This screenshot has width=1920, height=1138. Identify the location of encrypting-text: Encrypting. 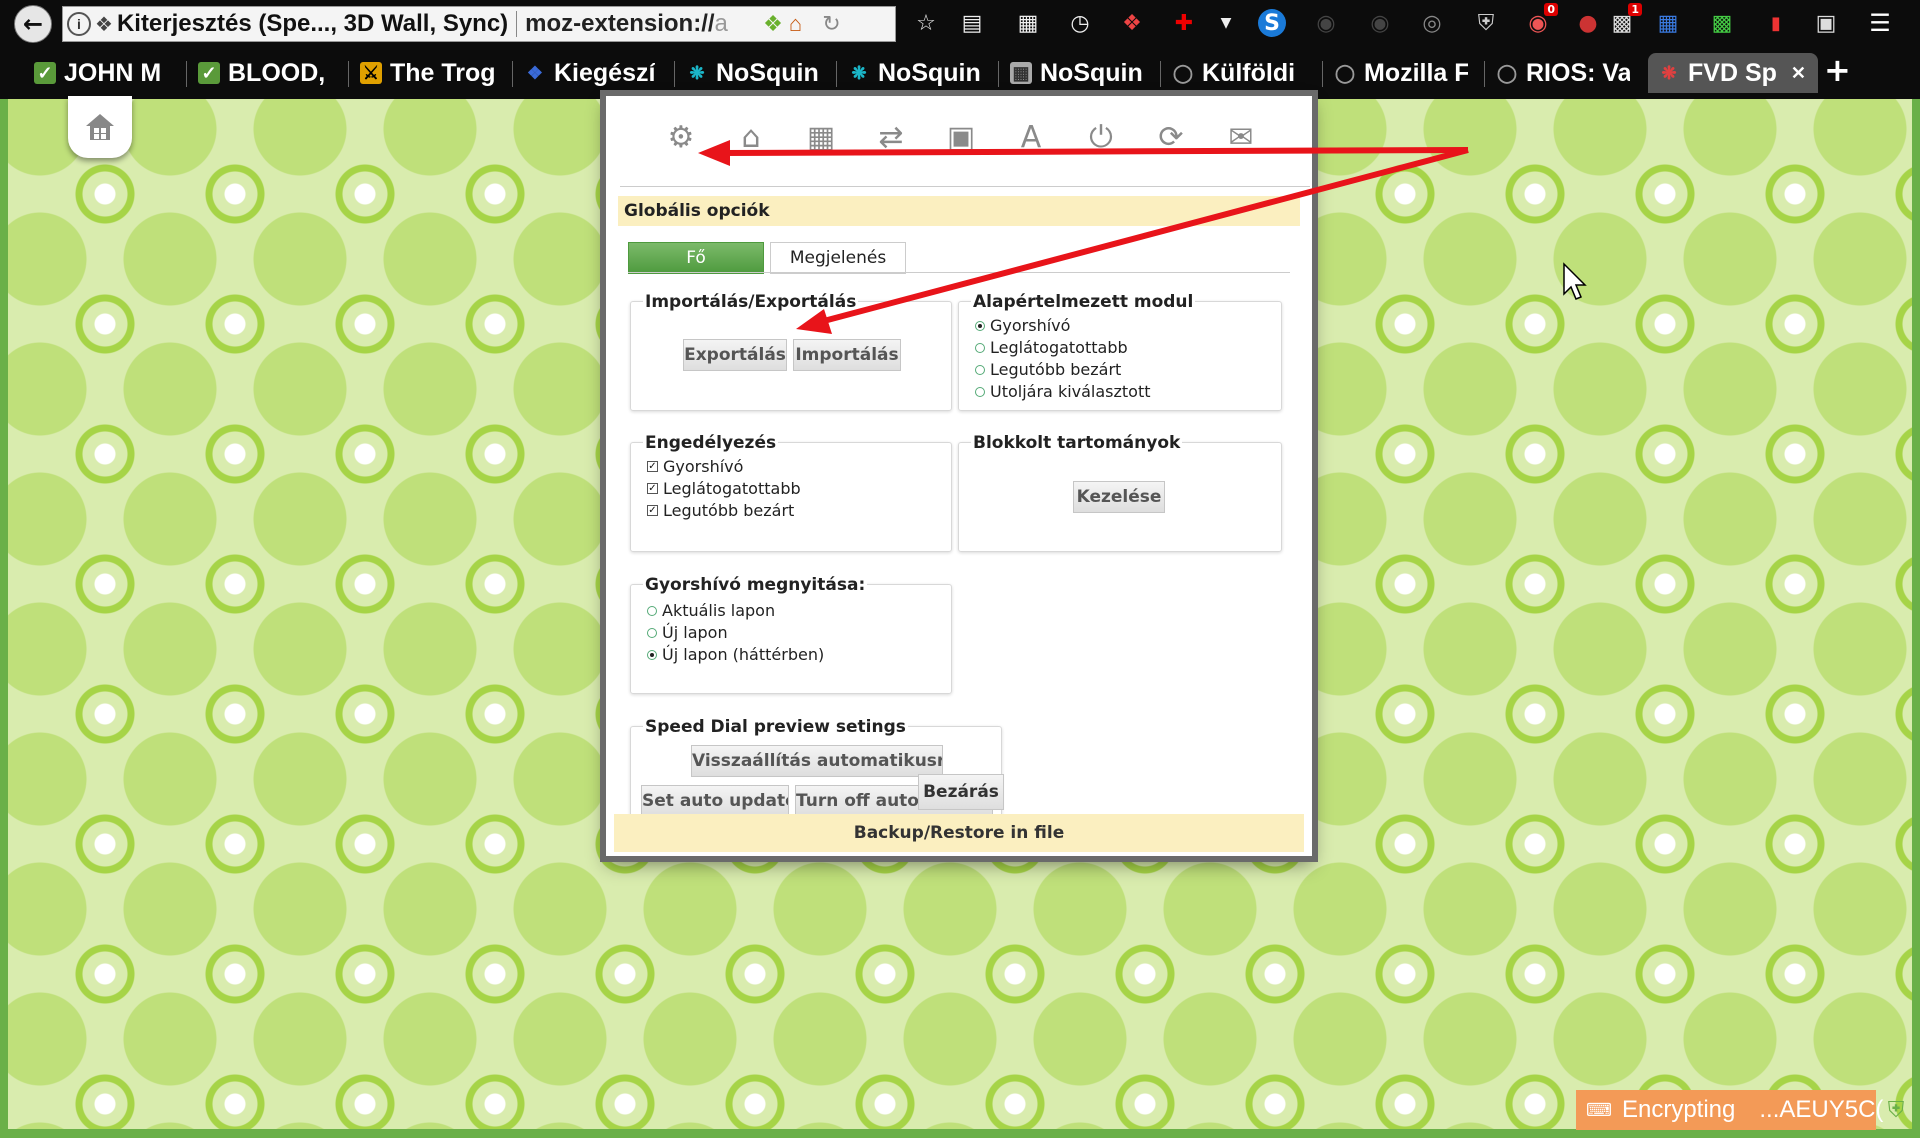
(1678, 1109).